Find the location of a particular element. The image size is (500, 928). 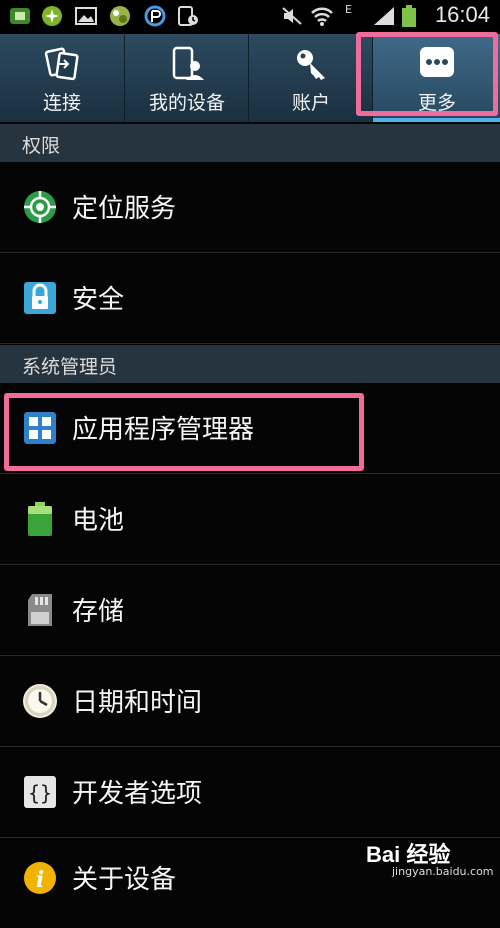

item-label: 日期和时间 is located at coordinates (137, 702).